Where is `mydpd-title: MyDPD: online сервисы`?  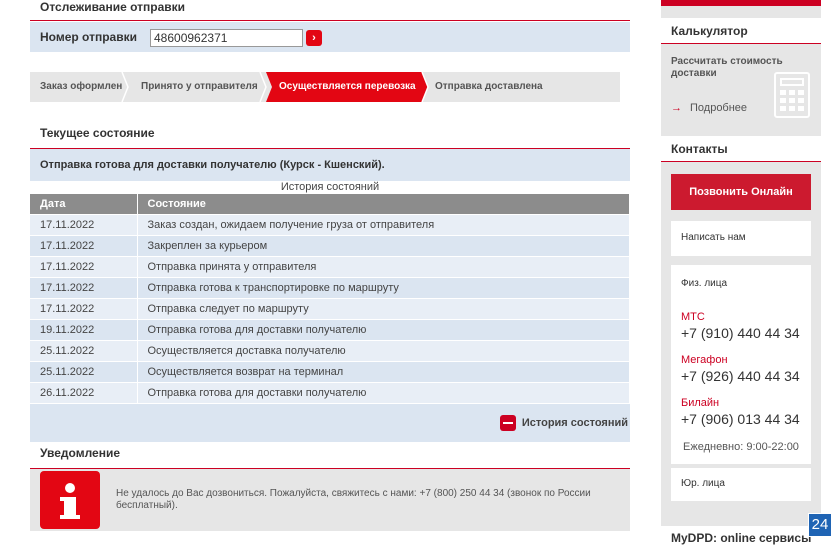 mydpd-title: MyDPD: online сервисы is located at coordinates (741, 538).